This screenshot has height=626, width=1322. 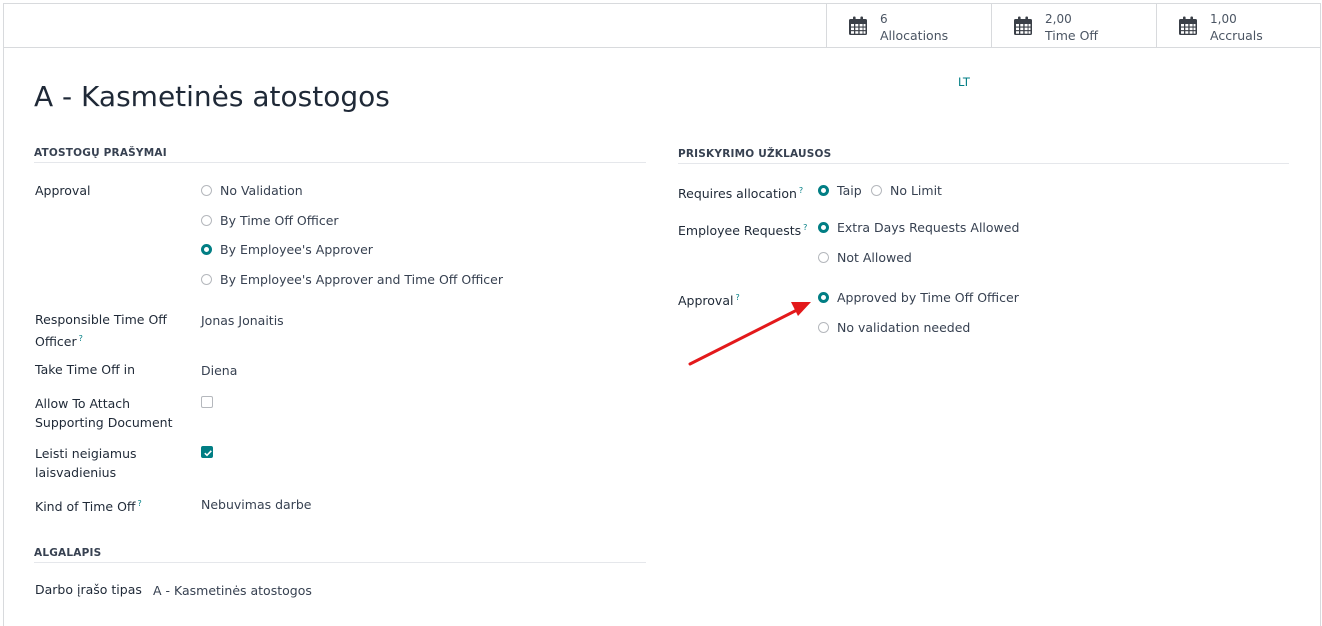 What do you see at coordinates (1238, 25) in the screenshot?
I see `accruals-stat-button: 1,00 Accruals` at bounding box center [1238, 25].